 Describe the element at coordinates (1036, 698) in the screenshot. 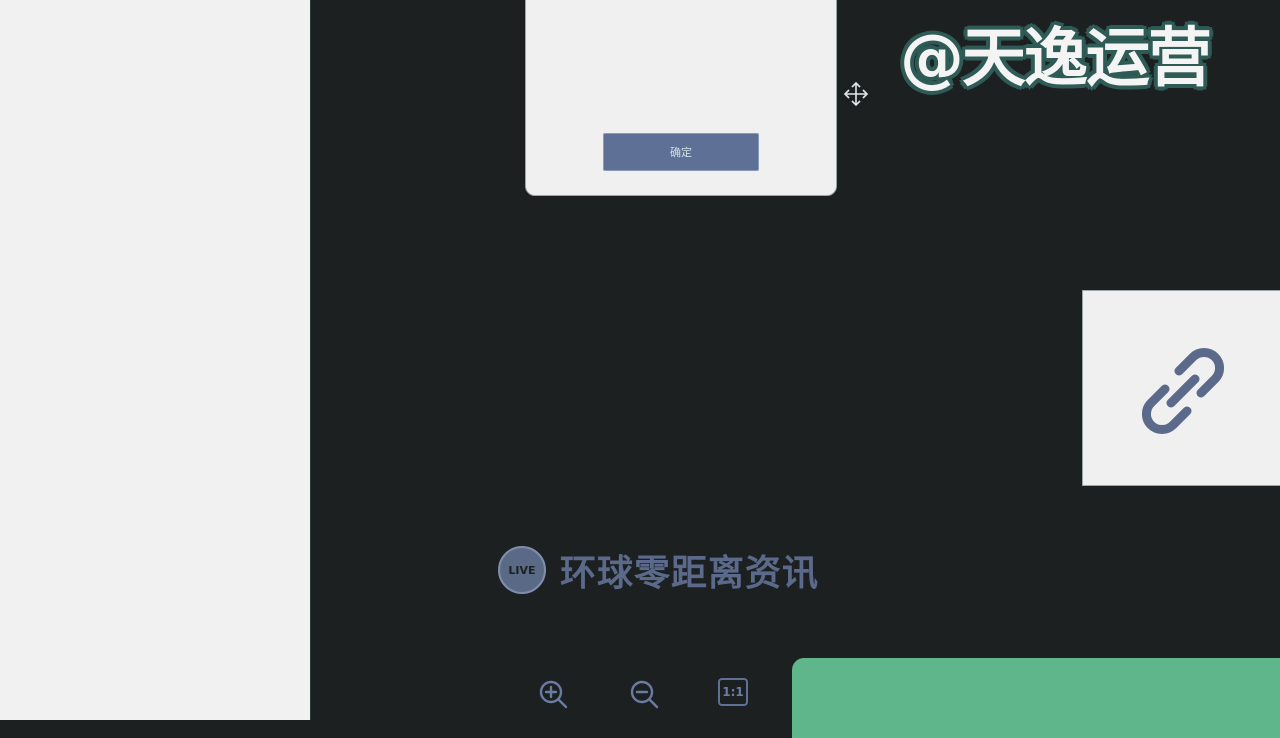

I see `footer-panel` at that location.